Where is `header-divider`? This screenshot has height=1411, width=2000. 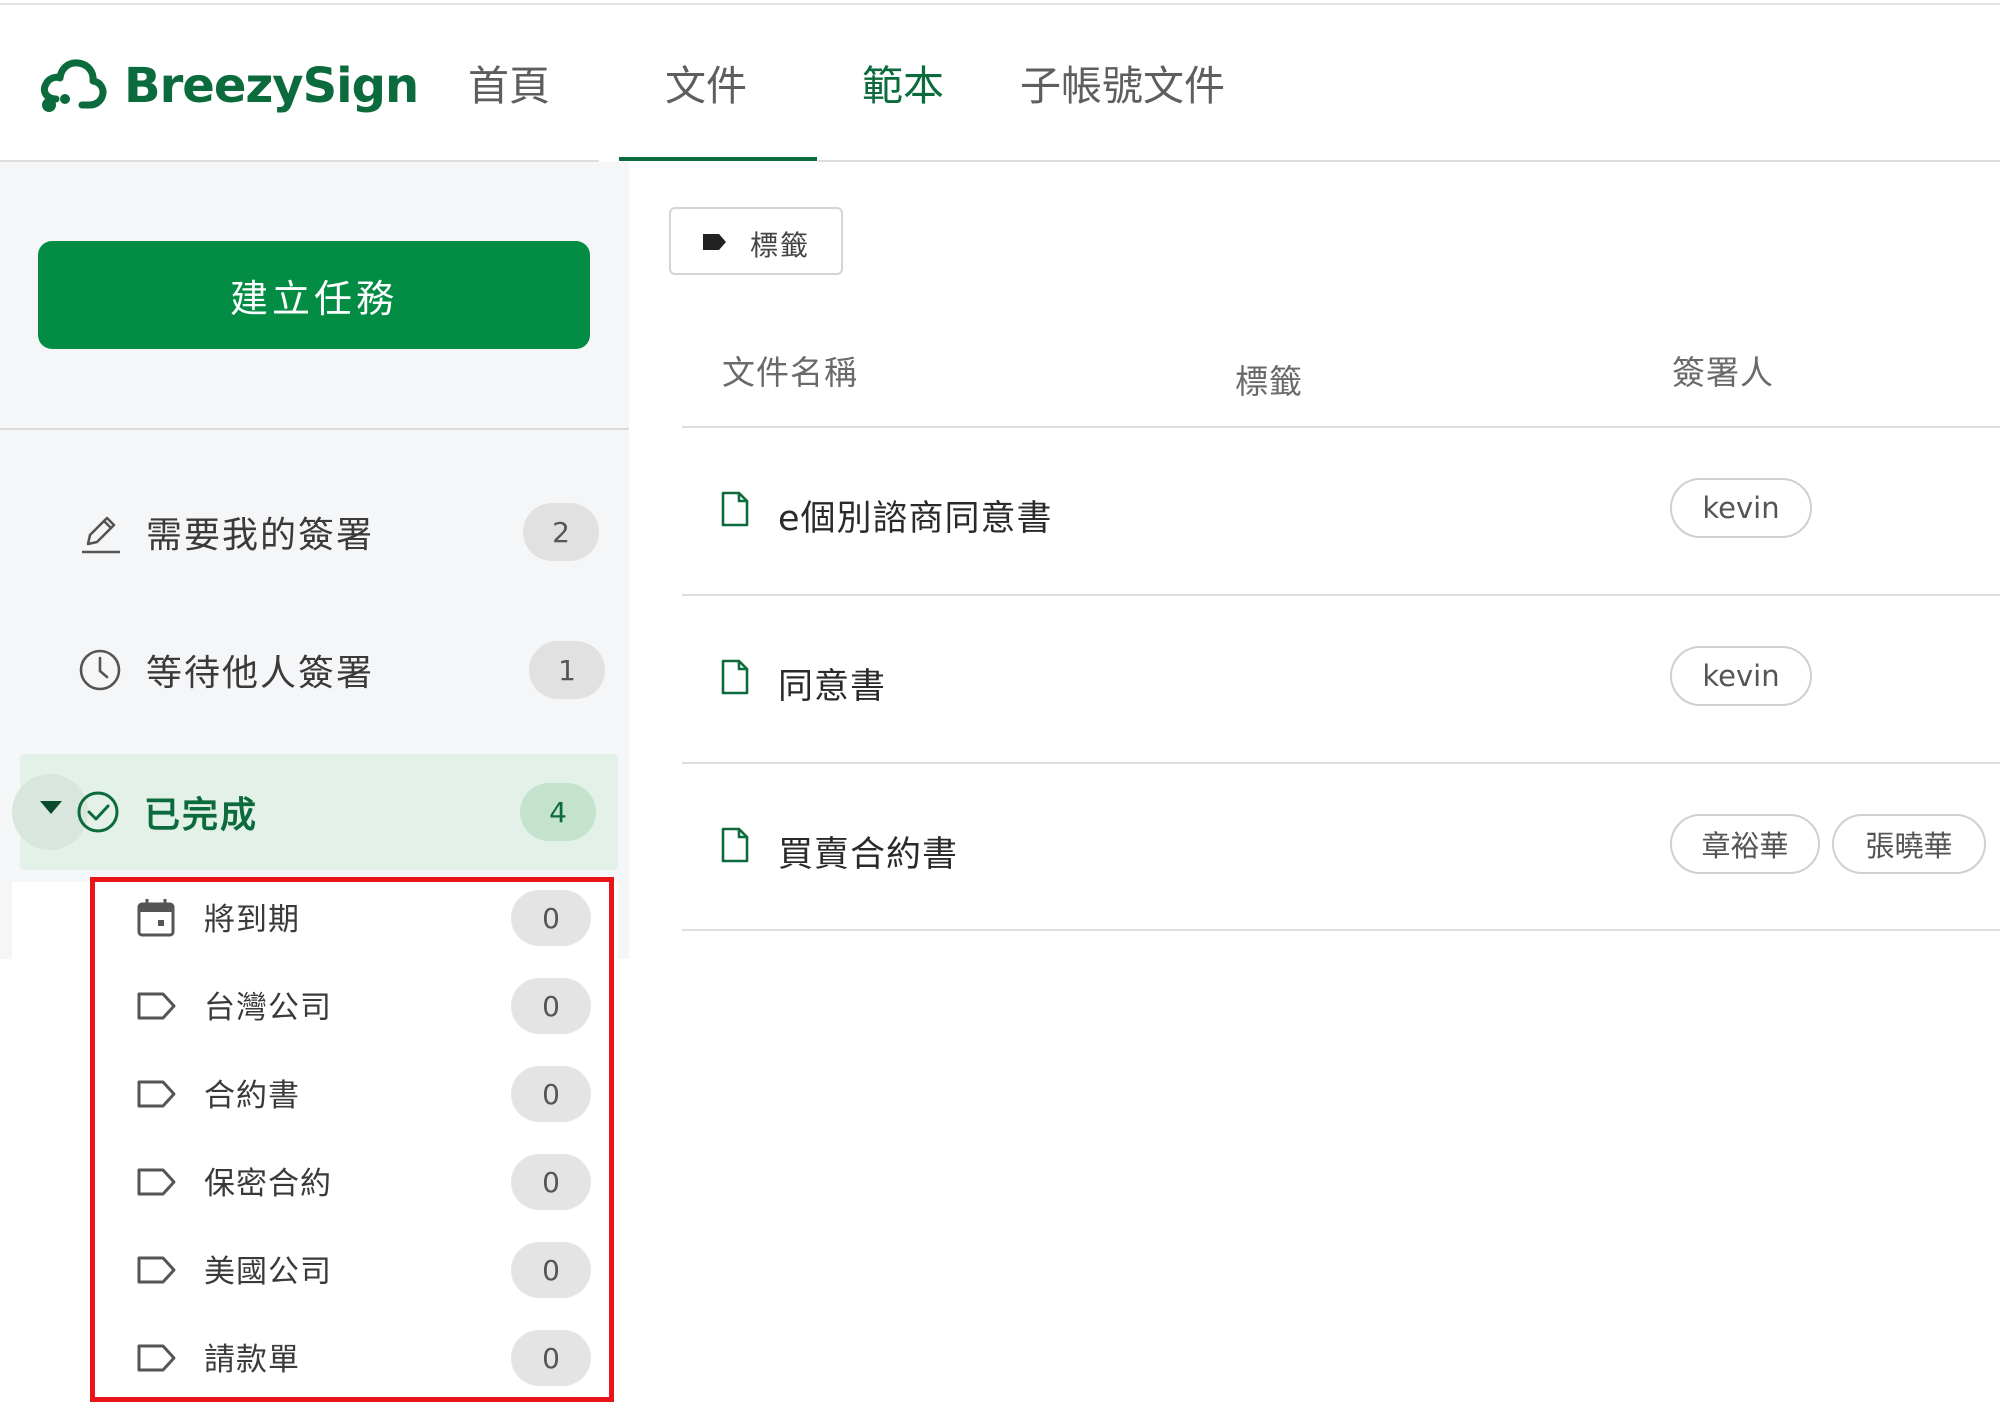
header-divider is located at coordinates (1409, 161).